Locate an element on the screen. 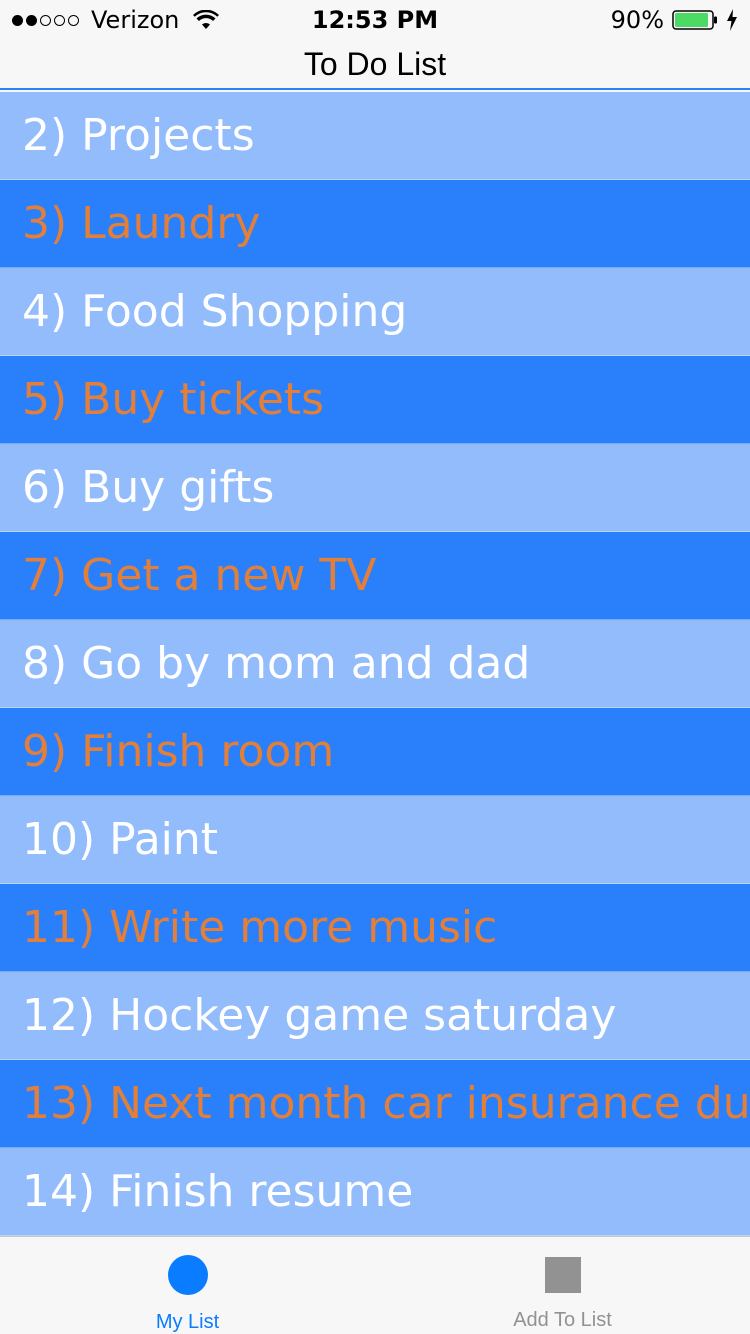 This screenshot has height=1334, width=750. list-item-label: 2) Projects is located at coordinates (138, 135).